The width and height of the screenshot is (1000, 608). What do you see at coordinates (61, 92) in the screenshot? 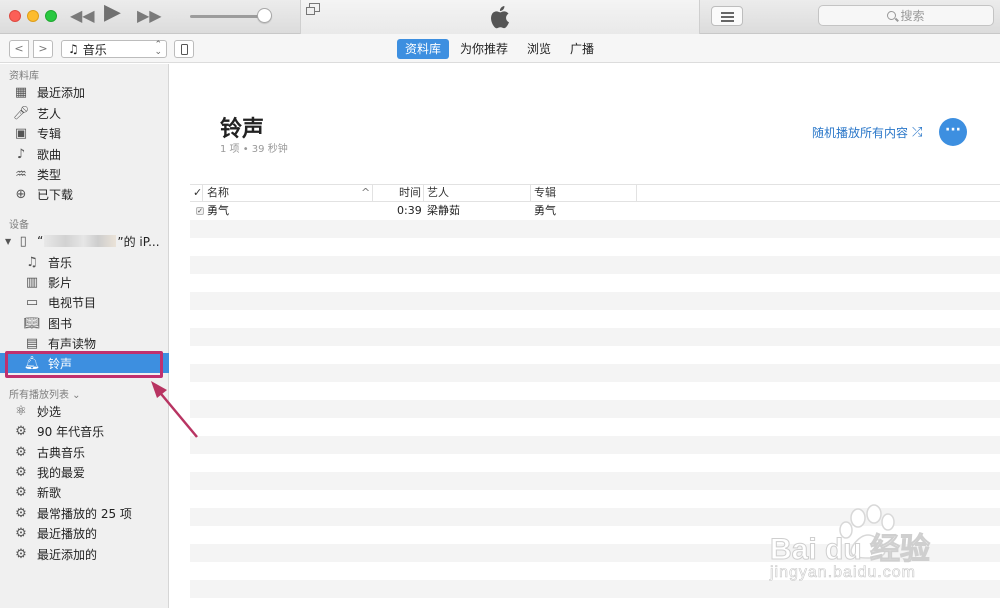
I see `sidebar-item-label: 最近添加` at bounding box center [61, 92].